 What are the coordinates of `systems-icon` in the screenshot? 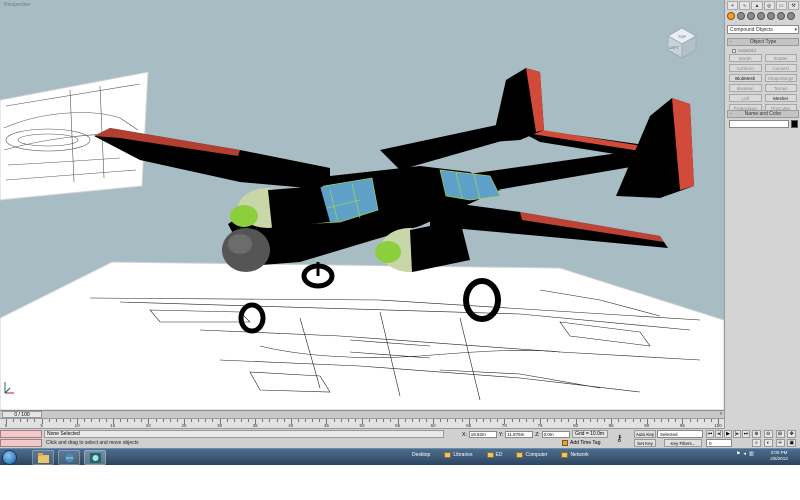 It's located at (791, 16).